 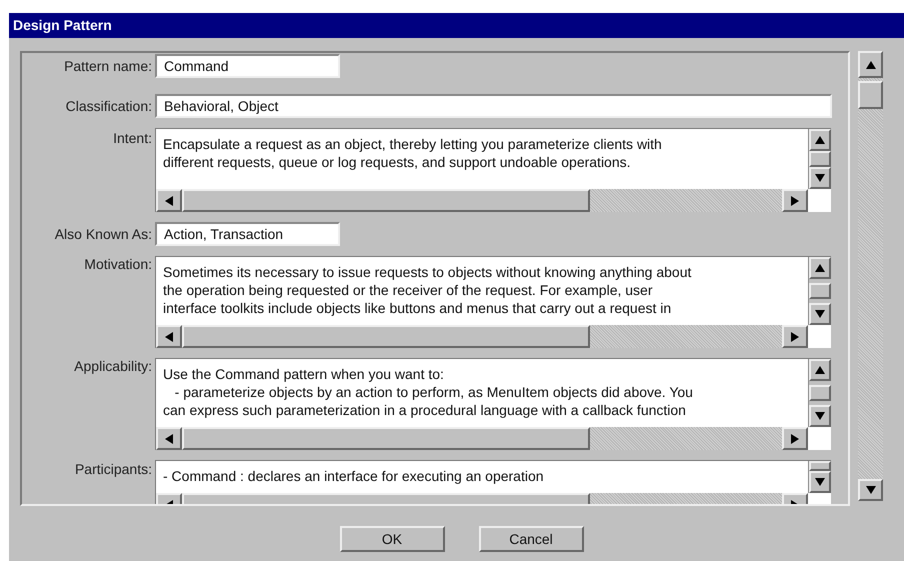 I want to click on text-area-content: Use the Command pattern when you want to: - parameterize objects by an action to perform, as MenuItem objects did above. You can express such parameterization in a procedural language with a callback function, so click(x=482, y=393).